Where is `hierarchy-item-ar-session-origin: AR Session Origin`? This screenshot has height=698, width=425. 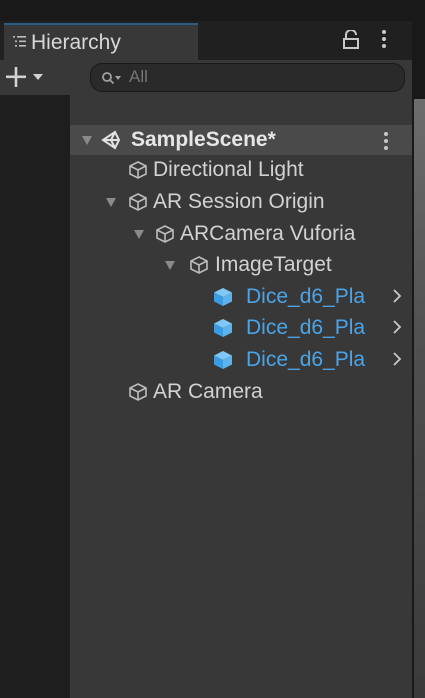
hierarchy-item-ar-session-origin: AR Session Origin is located at coordinates (241, 202).